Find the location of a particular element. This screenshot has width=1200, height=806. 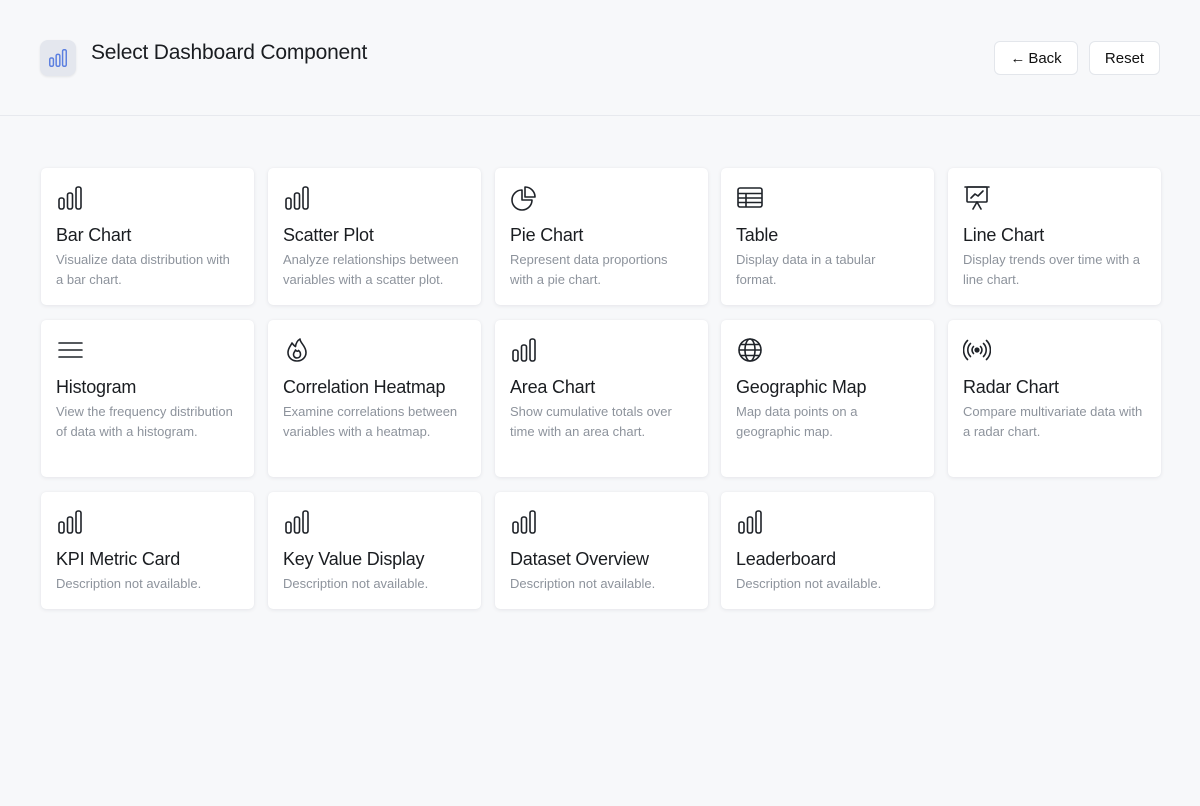

signal-broadcast-icon is located at coordinates (977, 350).